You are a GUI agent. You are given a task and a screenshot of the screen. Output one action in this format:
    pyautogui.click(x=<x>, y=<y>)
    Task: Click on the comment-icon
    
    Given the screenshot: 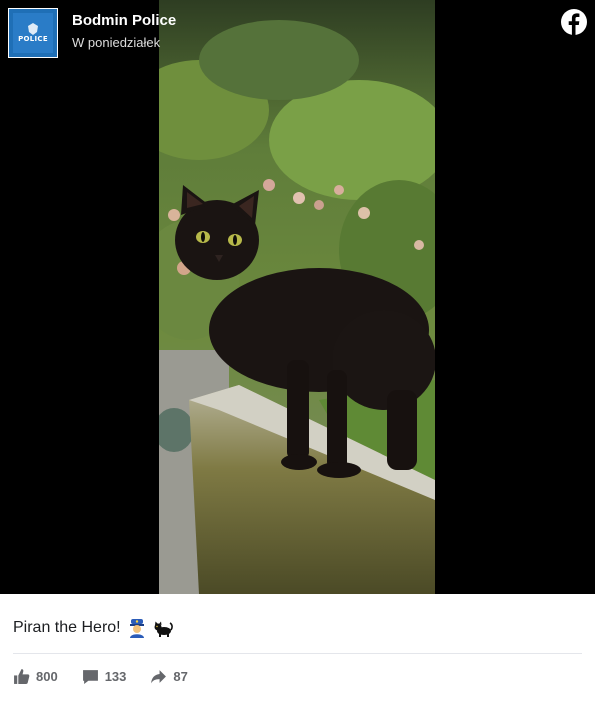 What is the action you would take?
    pyautogui.click(x=90, y=677)
    